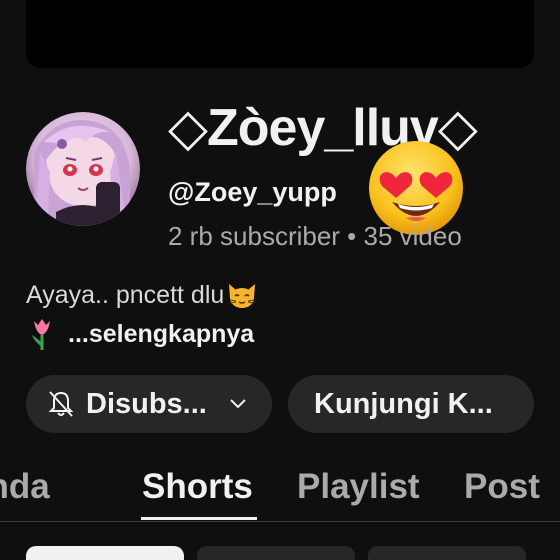 The width and height of the screenshot is (560, 560). Describe the element at coordinates (502, 487) in the screenshot. I see `tab-posts: Post` at that location.